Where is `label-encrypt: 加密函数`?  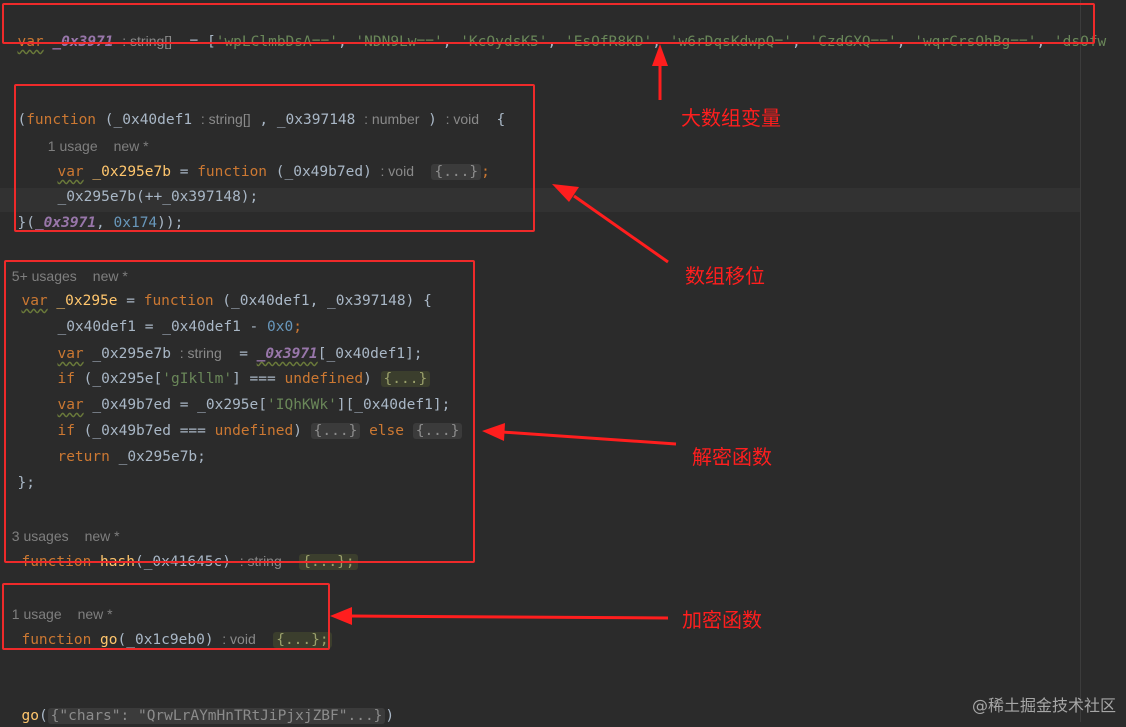 label-encrypt: 加密函数 is located at coordinates (722, 620).